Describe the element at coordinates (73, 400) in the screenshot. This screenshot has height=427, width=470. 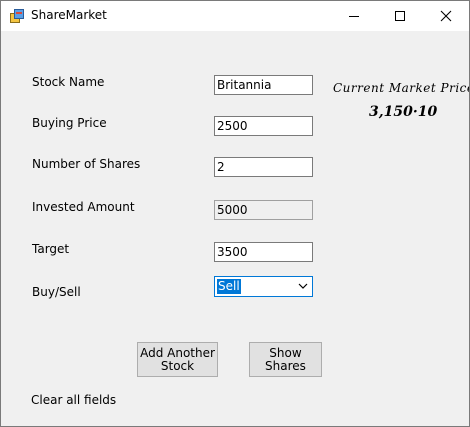
I see `clear-all-fields-link: Clear all fields` at that location.